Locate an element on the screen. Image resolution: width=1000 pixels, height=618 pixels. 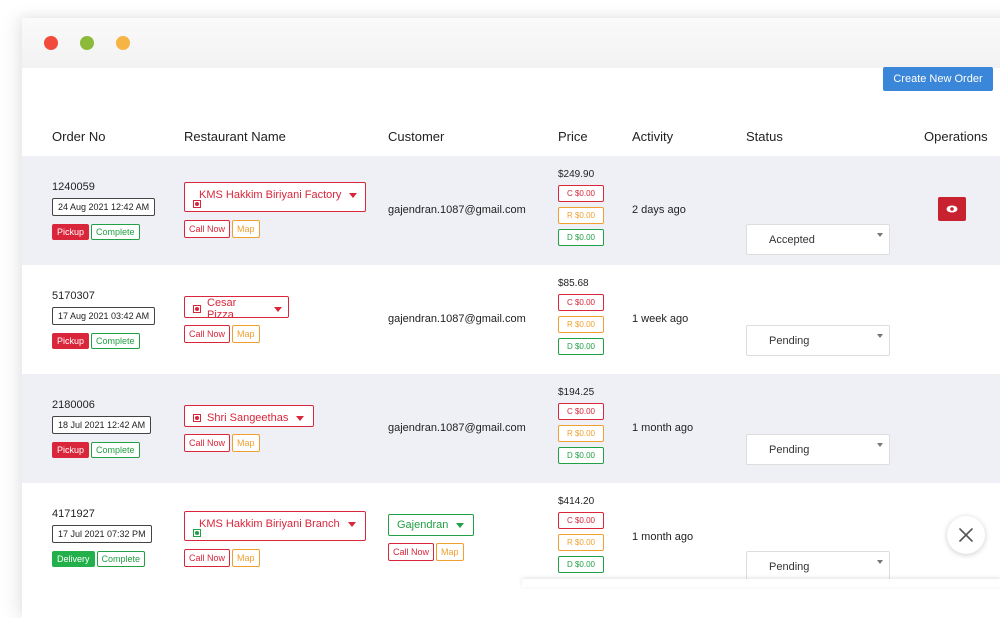
order-number: 2180006 is located at coordinates (73, 405).